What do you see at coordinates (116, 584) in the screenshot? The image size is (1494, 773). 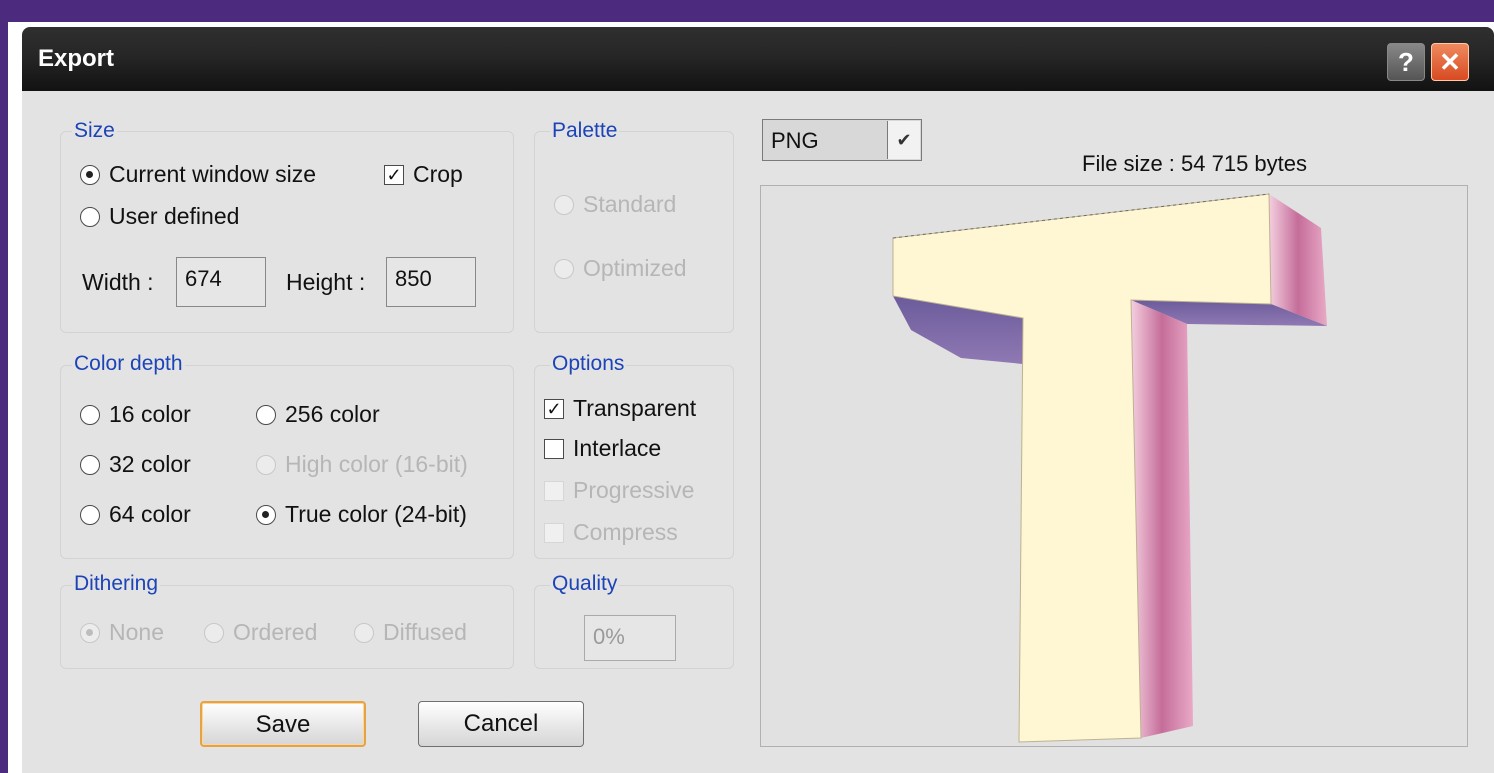 I see `dithering-group-label: Dithering` at bounding box center [116, 584].